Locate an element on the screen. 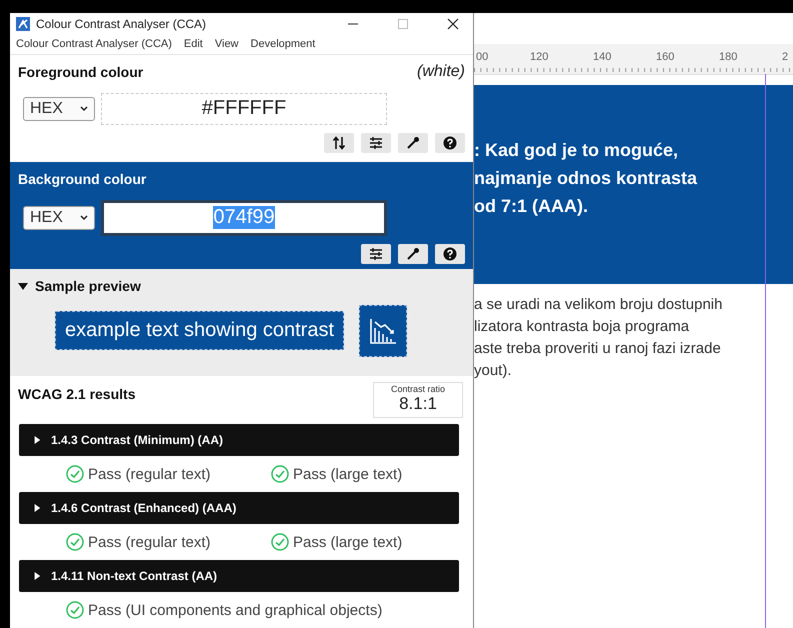  section-title: WCAG 2.1 results is located at coordinates (77, 394).